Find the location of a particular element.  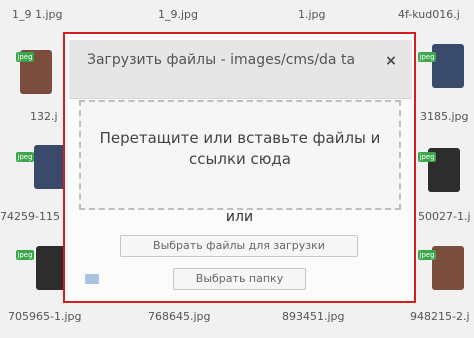

choose-files-button: Выбрать файлы для загрузки is located at coordinates (239, 246).